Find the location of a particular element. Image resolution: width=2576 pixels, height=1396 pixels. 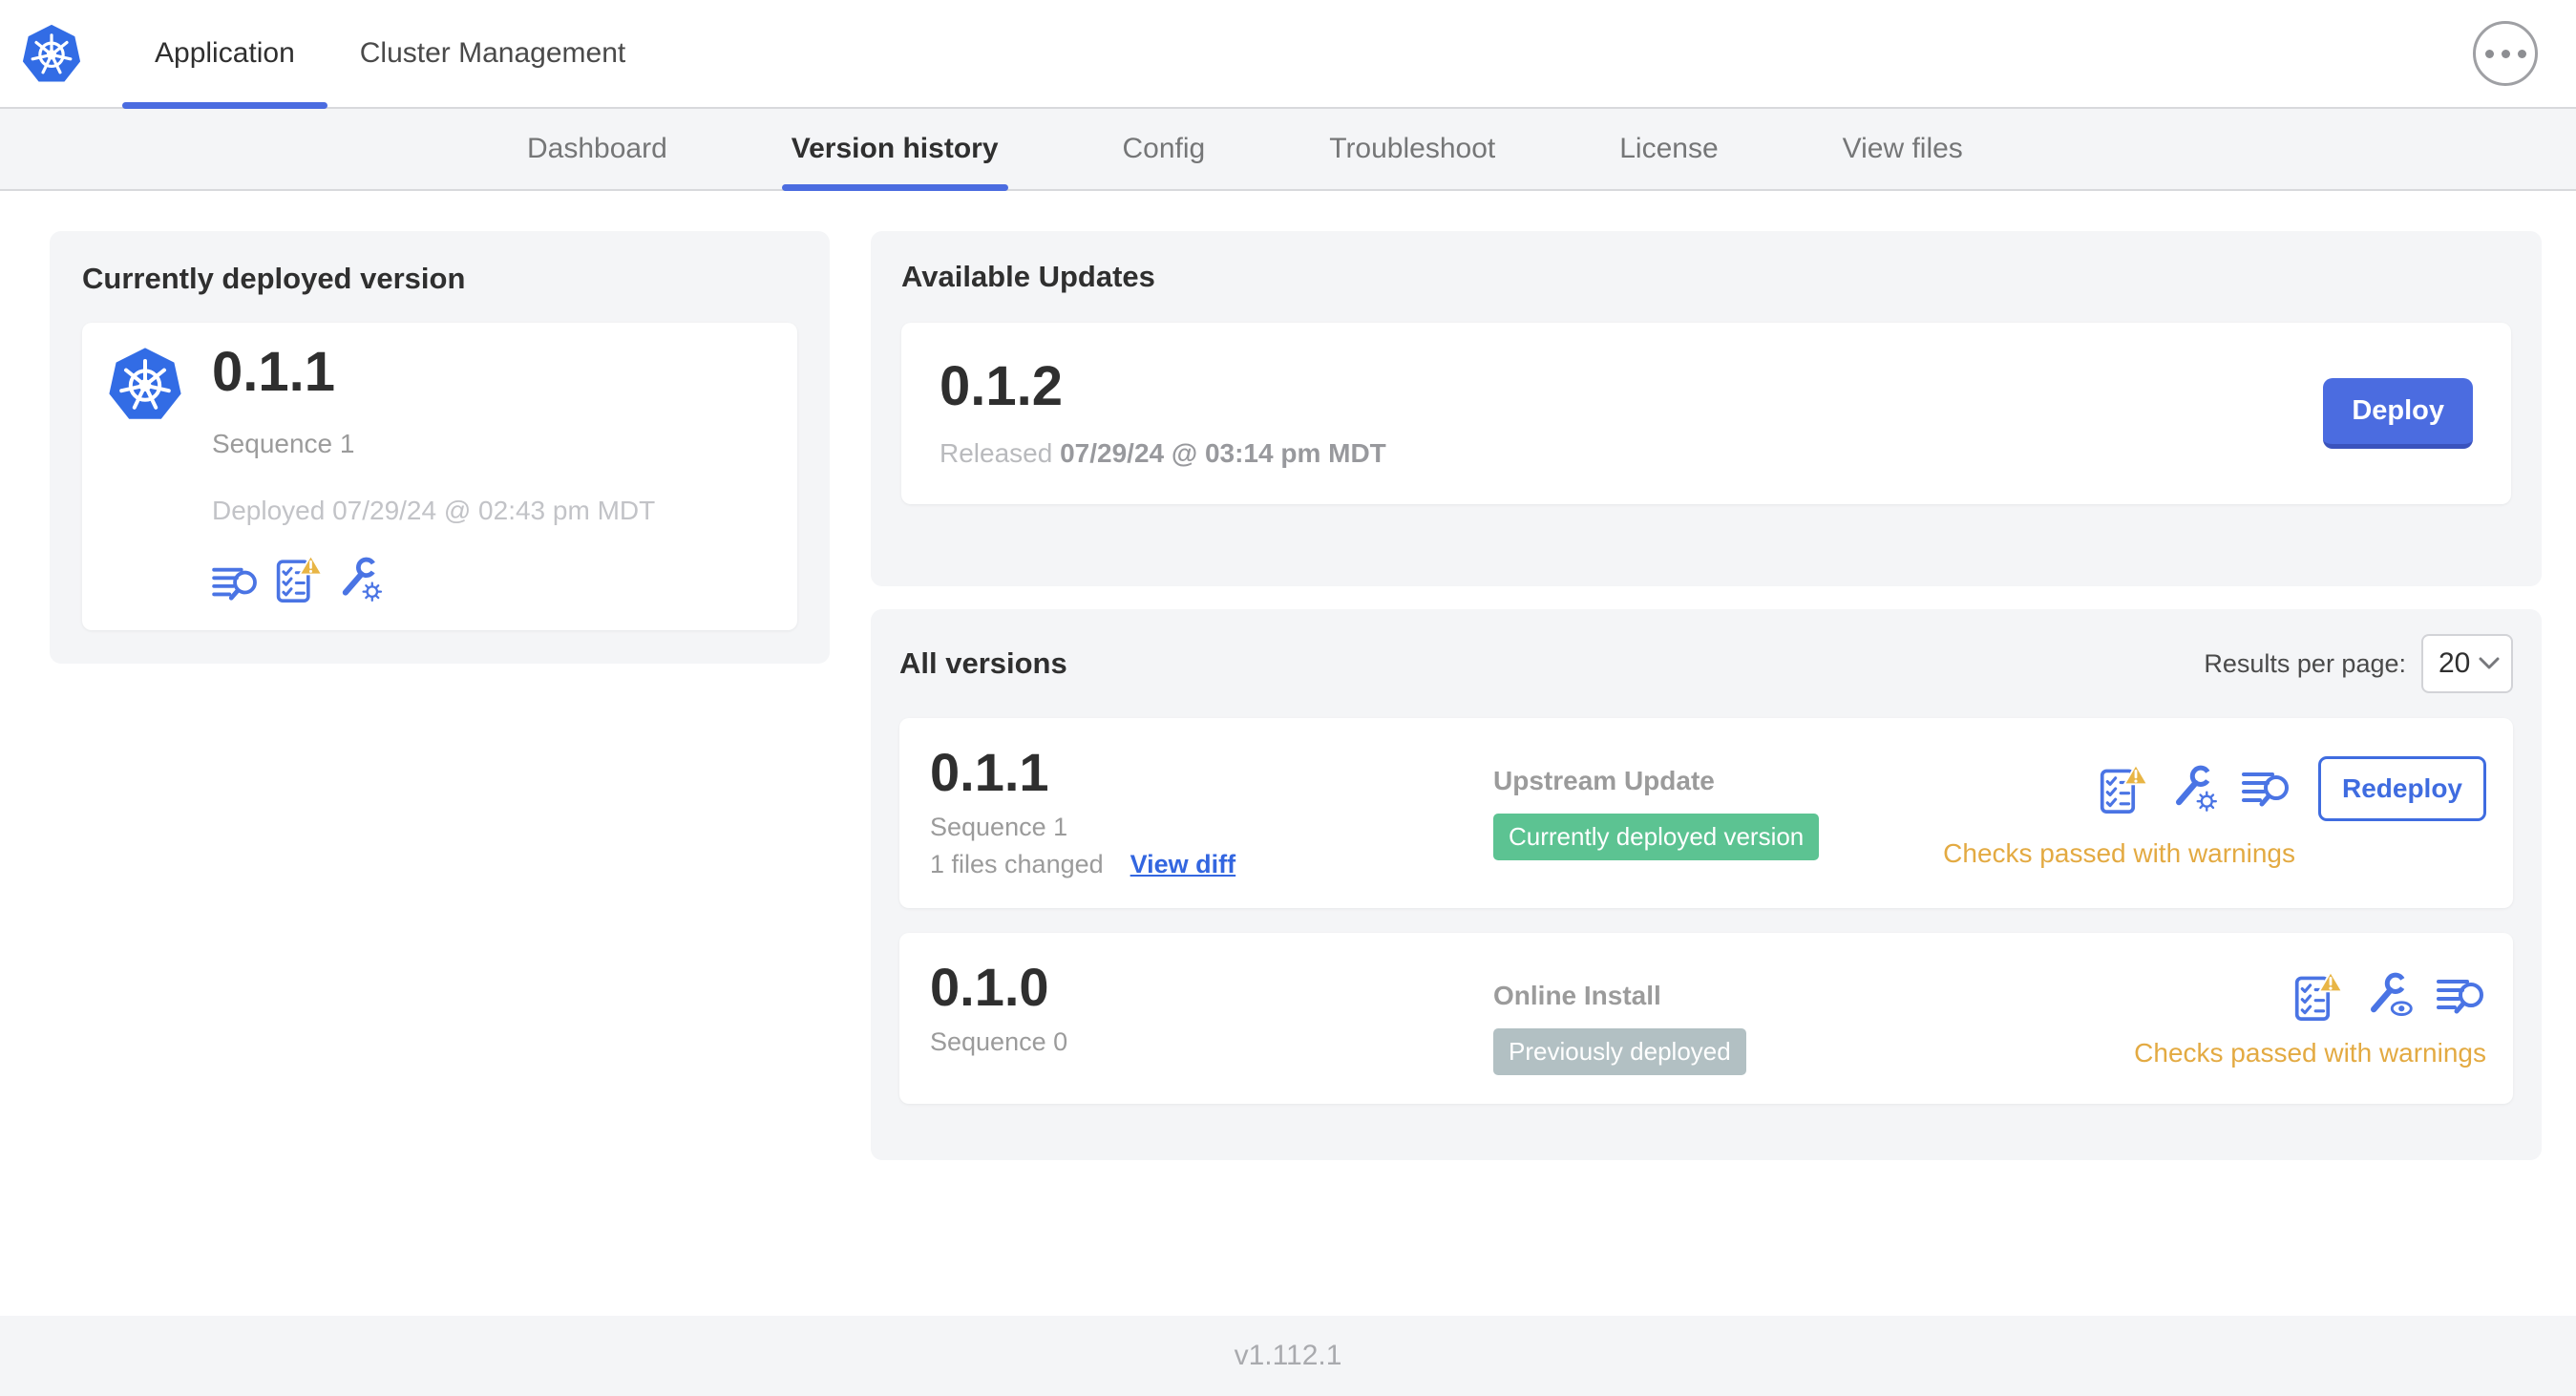

version-source: Online Install is located at coordinates (1577, 995).